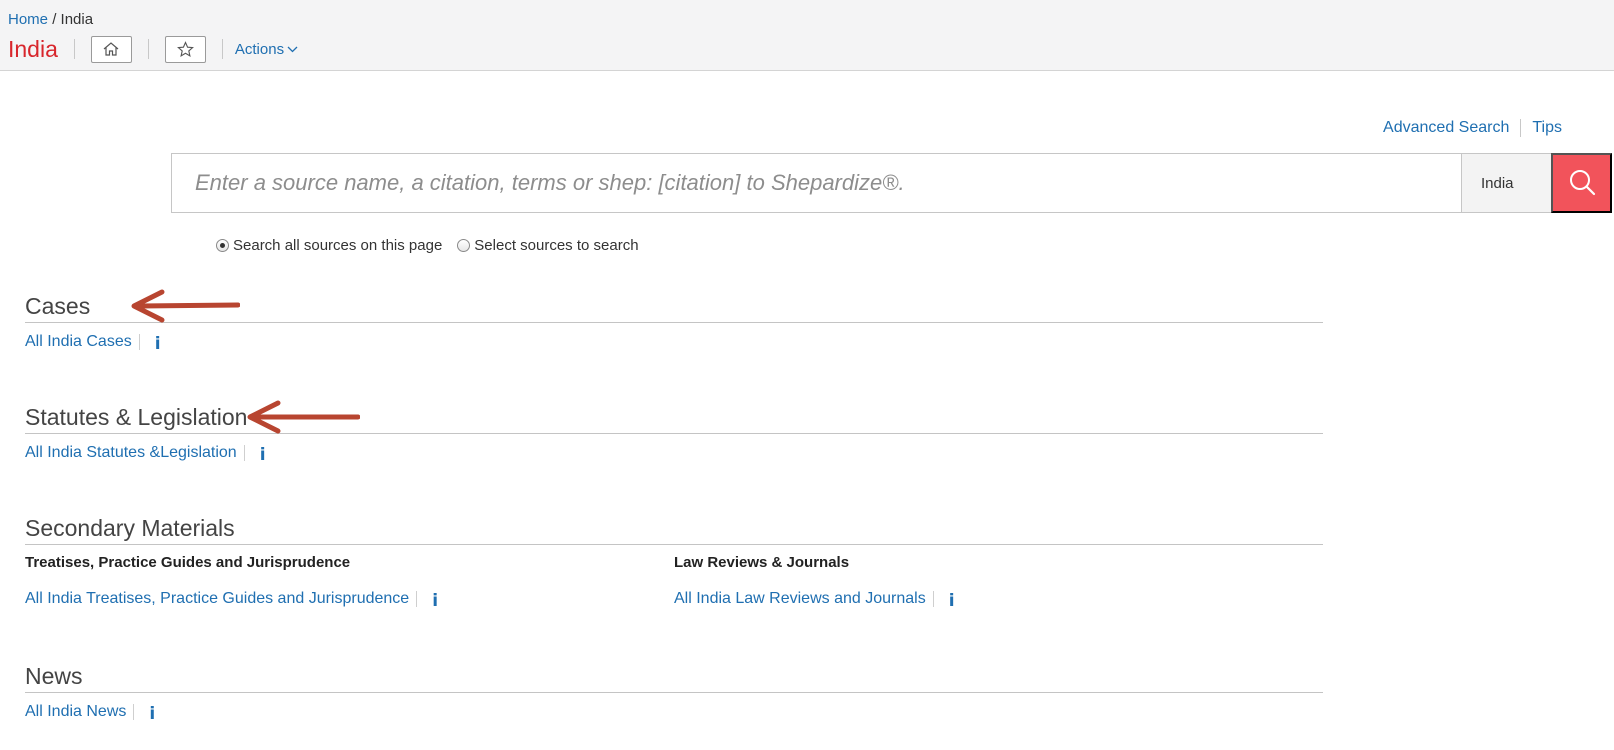 The height and width of the screenshot is (750, 1614). I want to click on page-title: India, so click(33, 48).